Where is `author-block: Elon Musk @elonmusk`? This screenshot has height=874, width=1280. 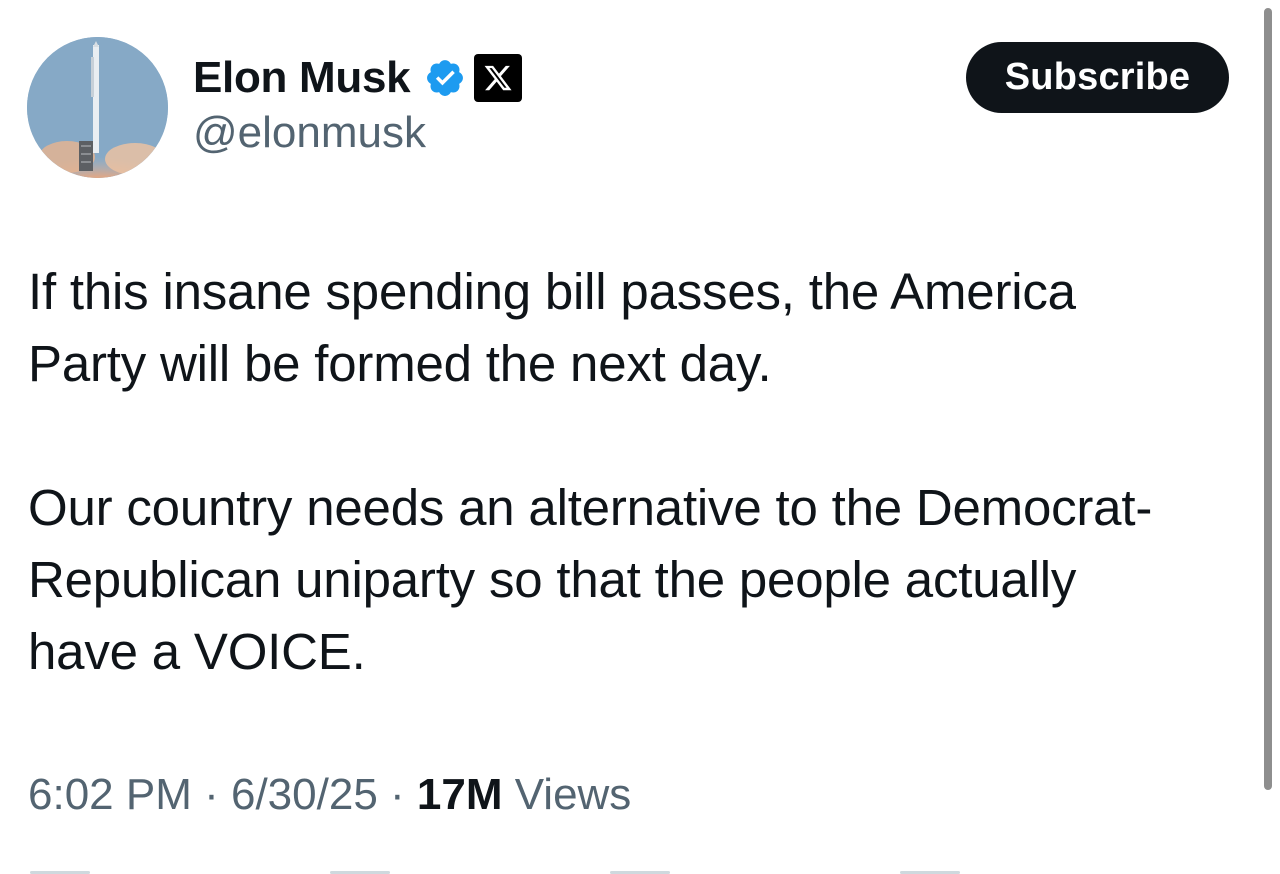 author-block: Elon Musk @elonmusk is located at coordinates (358, 104).